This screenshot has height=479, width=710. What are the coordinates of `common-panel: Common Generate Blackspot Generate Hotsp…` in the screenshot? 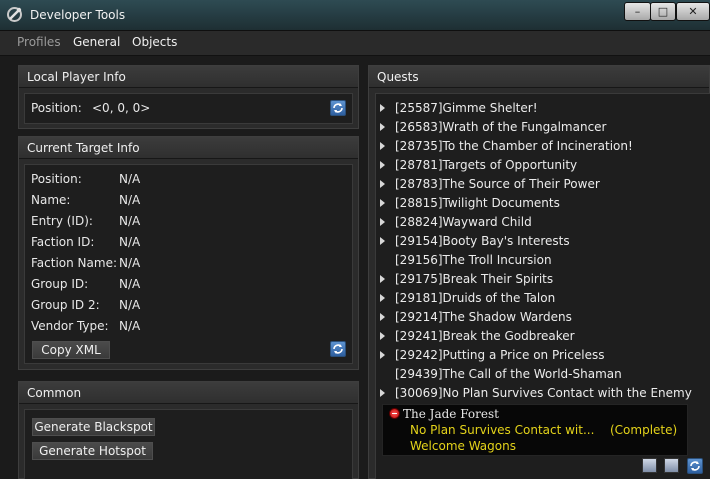 It's located at (188, 430).